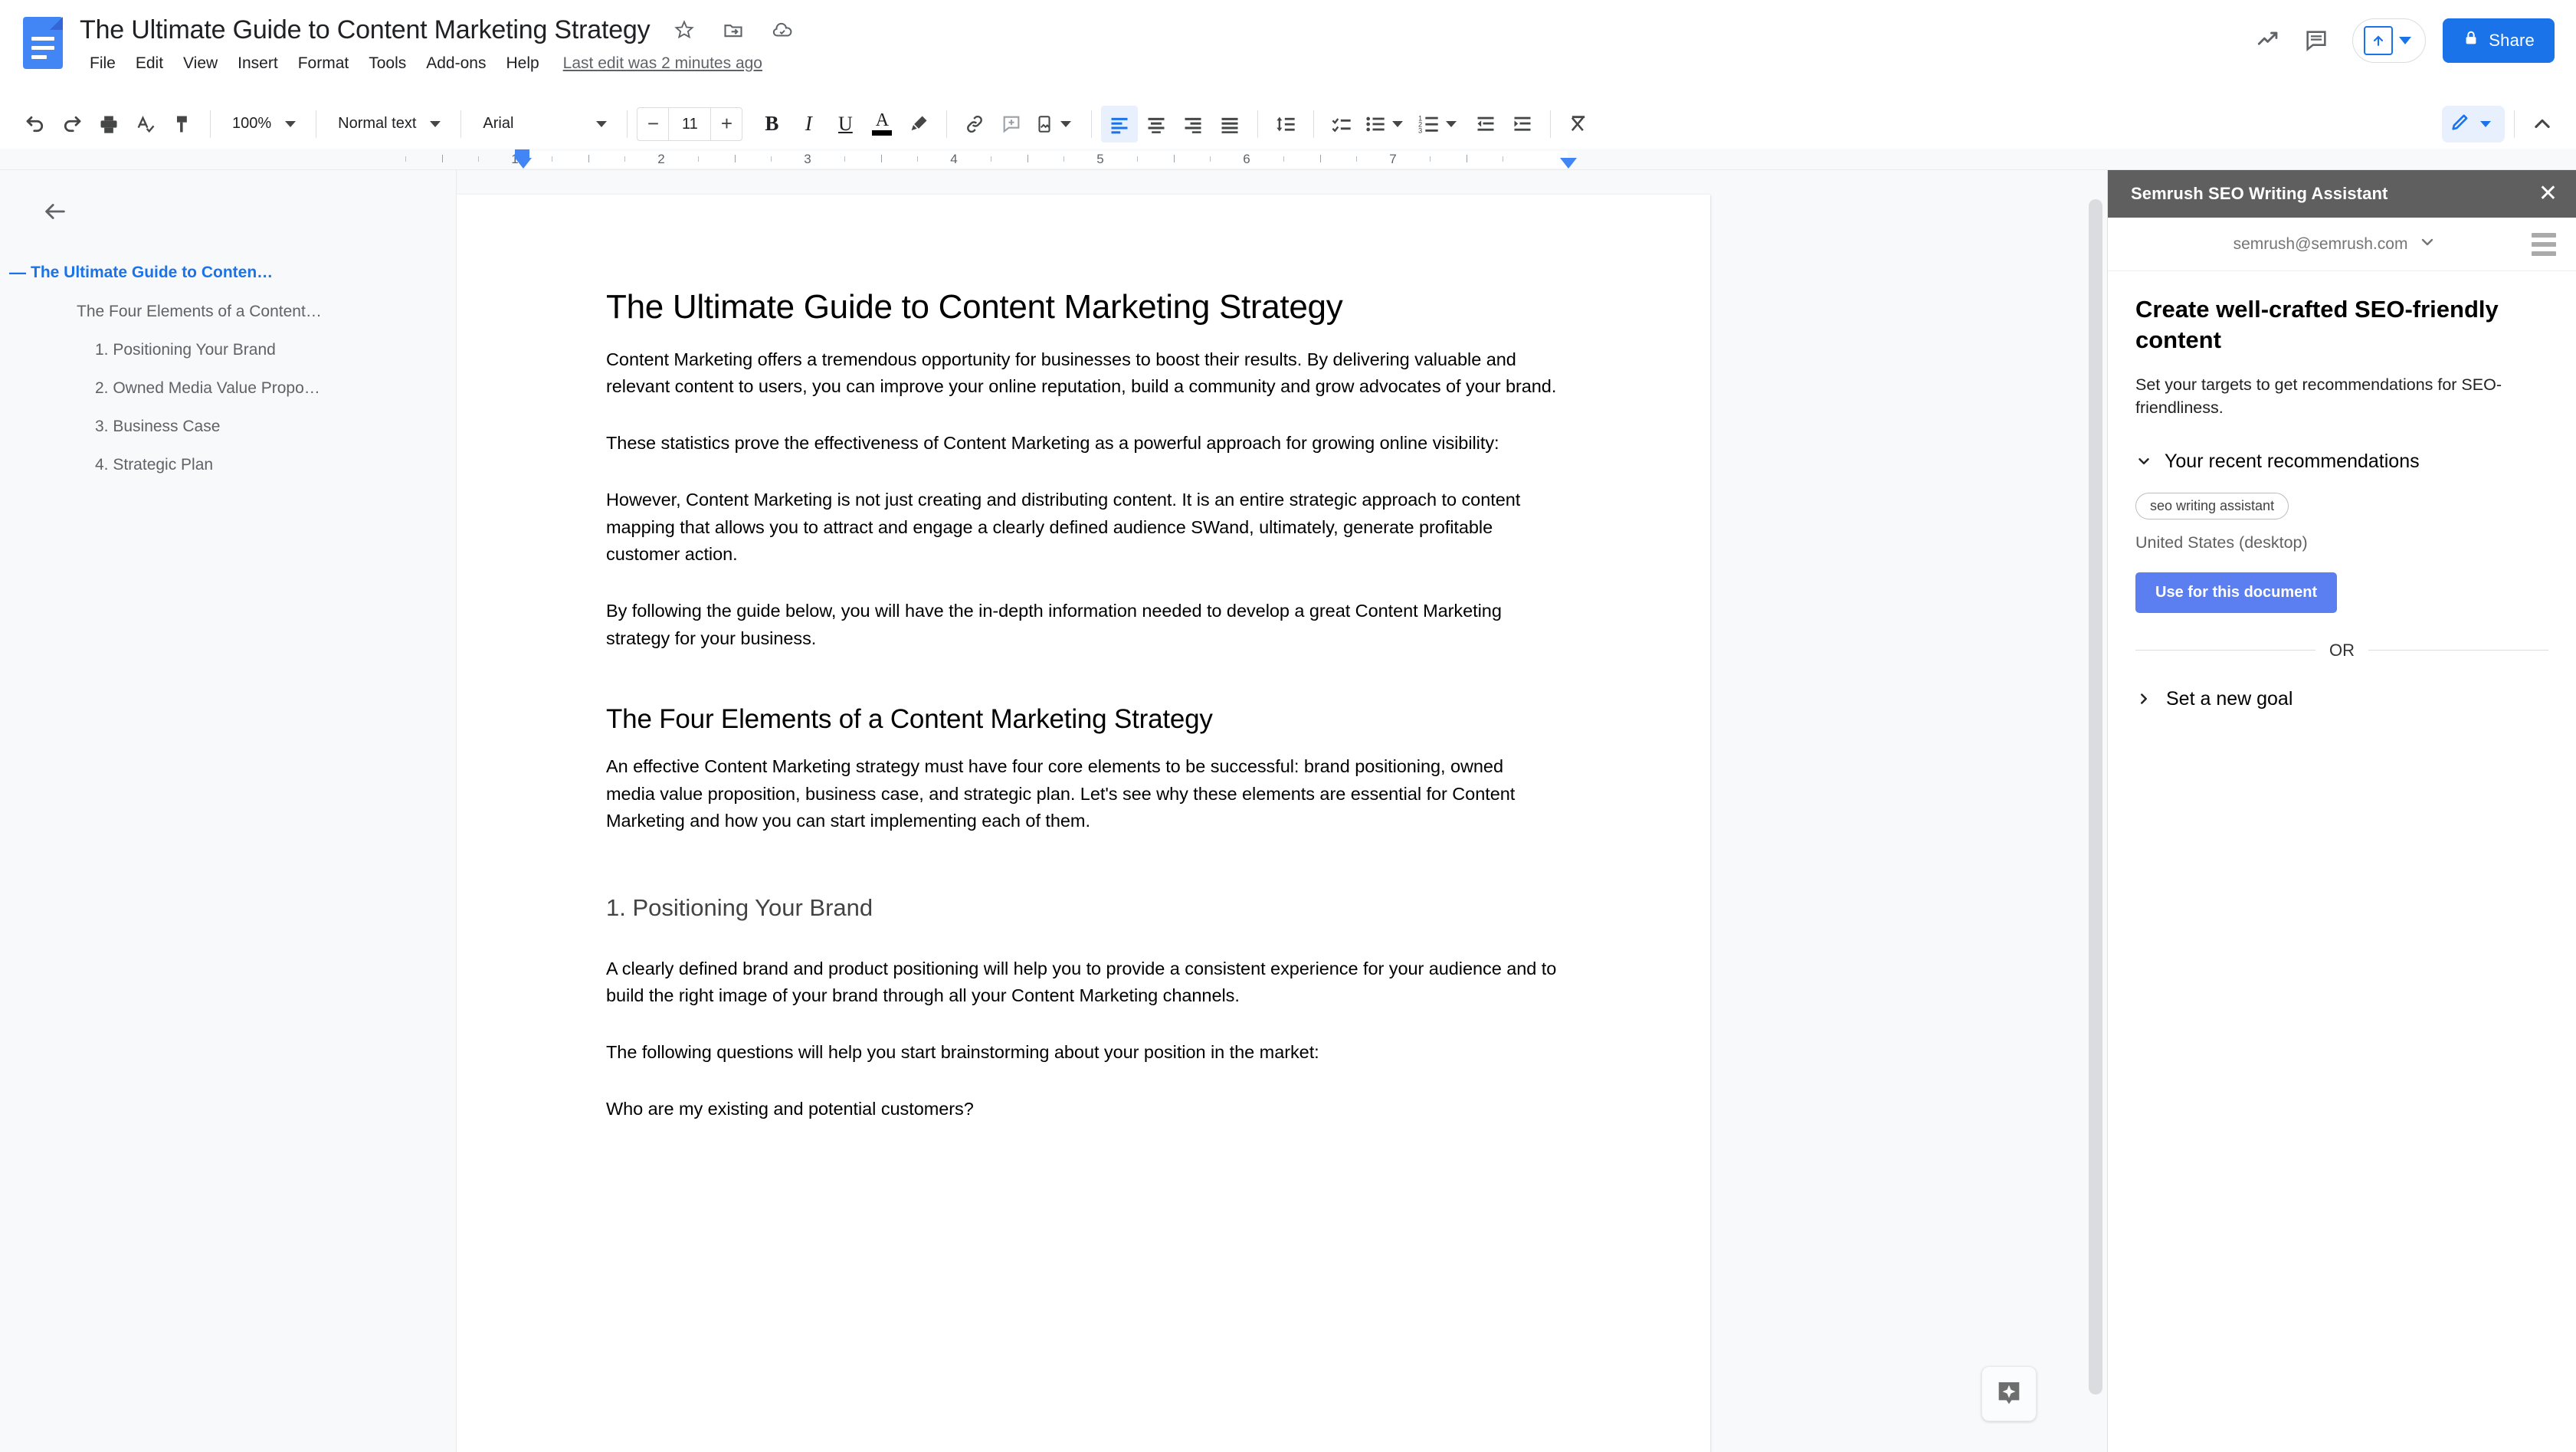  Describe the element at coordinates (1056, 124) in the screenshot. I see `insert-image-icon` at that location.